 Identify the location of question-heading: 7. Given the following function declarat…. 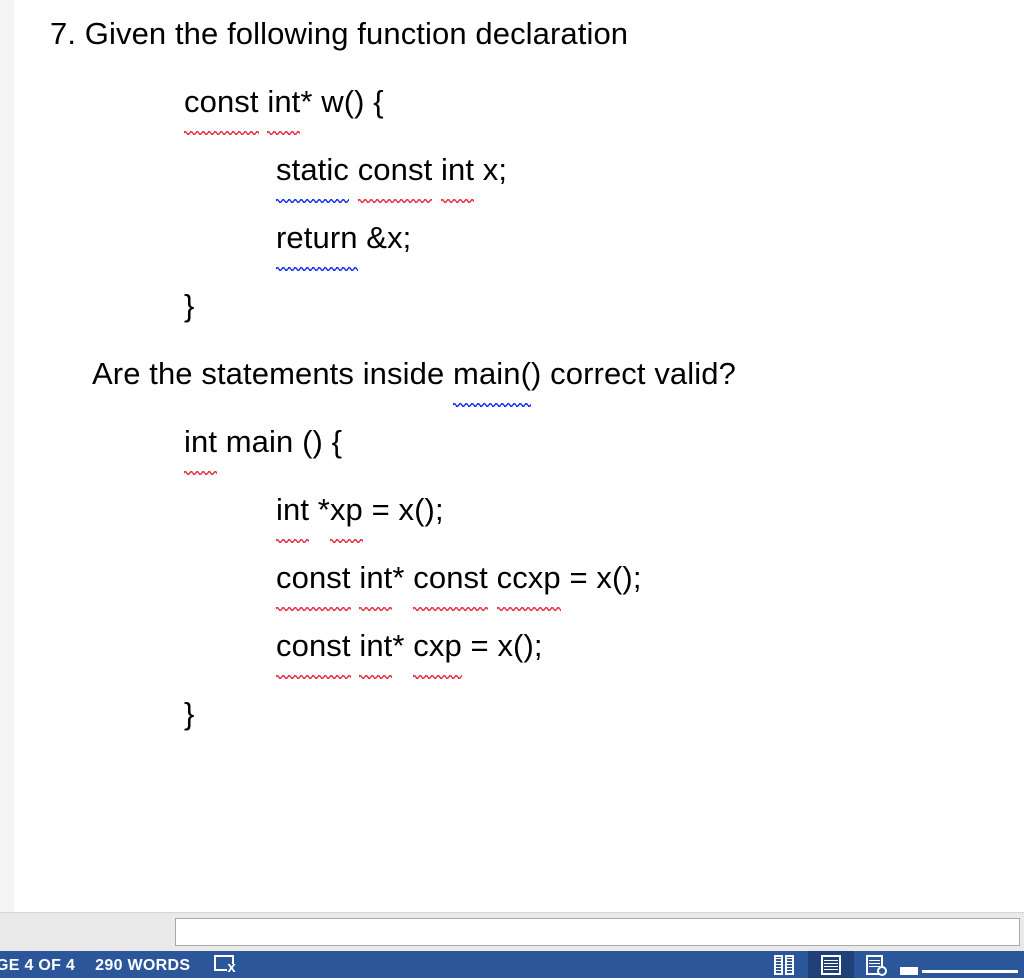
(519, 34).